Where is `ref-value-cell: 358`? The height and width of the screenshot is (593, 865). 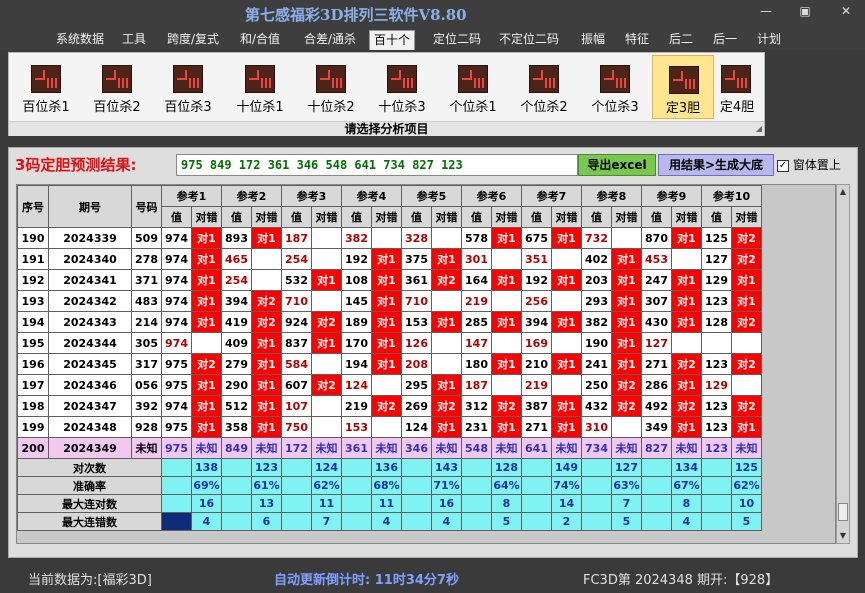 ref-value-cell: 358 is located at coordinates (236, 427).